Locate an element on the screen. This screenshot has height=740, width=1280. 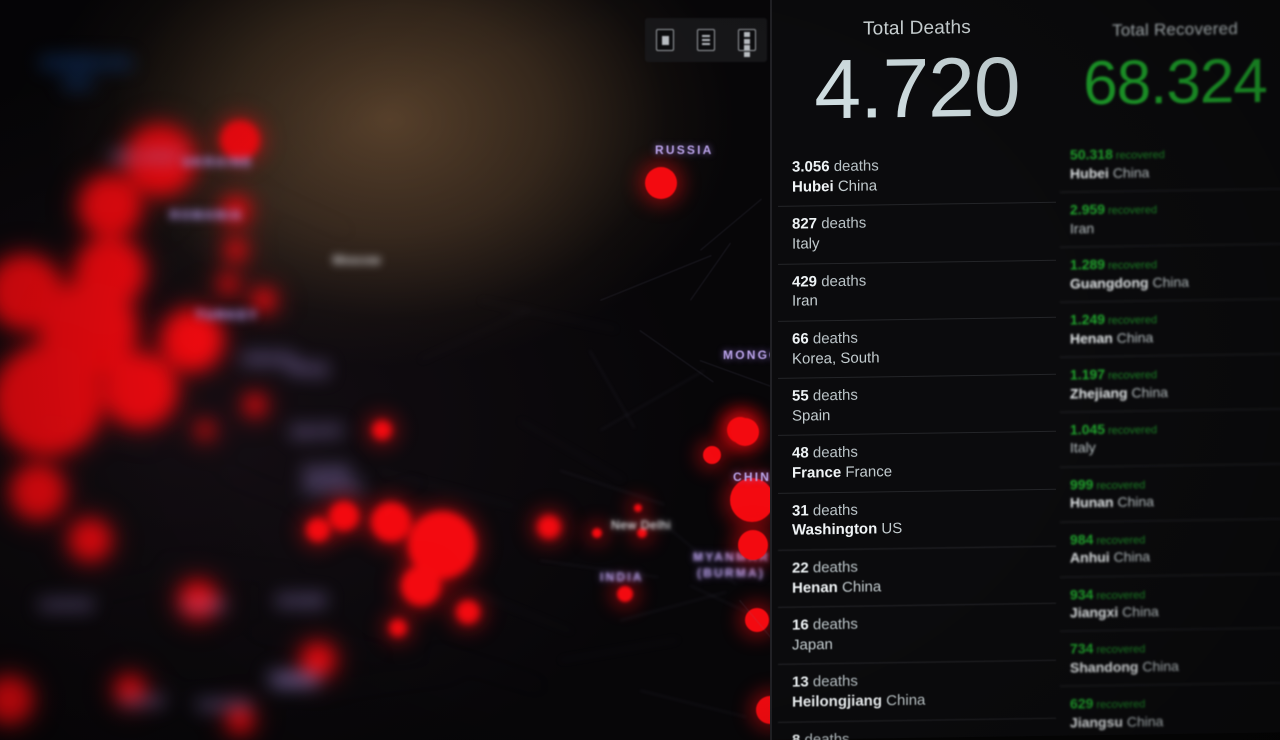
stat-count-value: 1.045 is located at coordinates (1088, 429).